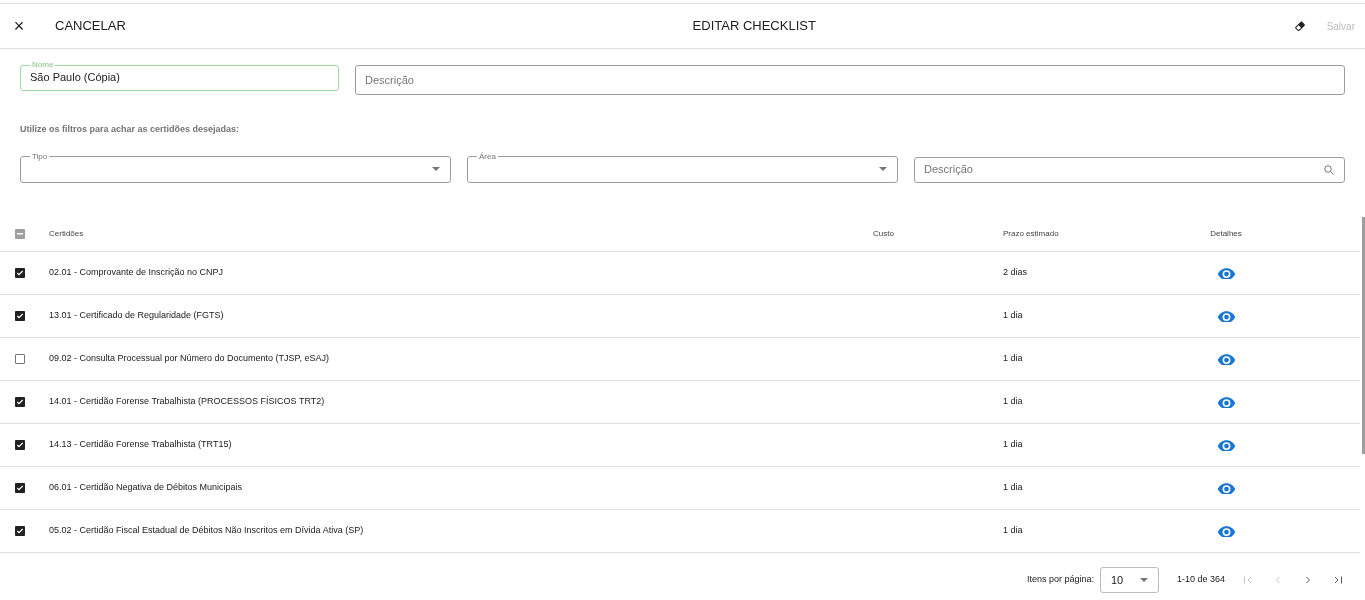  Describe the element at coordinates (189, 358) in the screenshot. I see `table-cell-text: 09.02 - Consulta Processual por Número do Documento (TJSP, eSAJ)` at that location.